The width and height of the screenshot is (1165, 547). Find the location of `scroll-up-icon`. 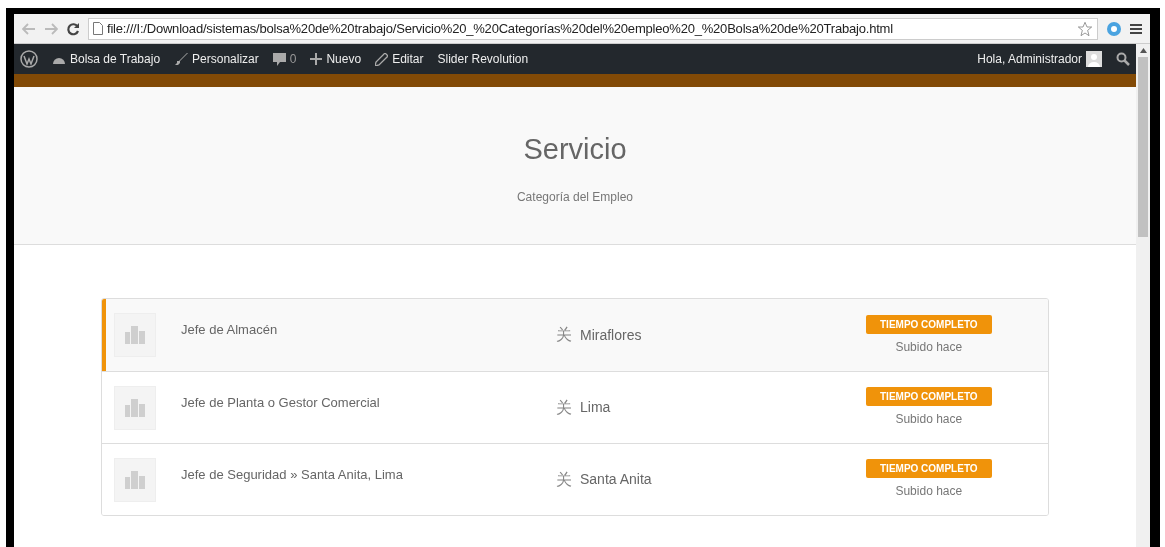

scroll-up-icon is located at coordinates (1143, 50).